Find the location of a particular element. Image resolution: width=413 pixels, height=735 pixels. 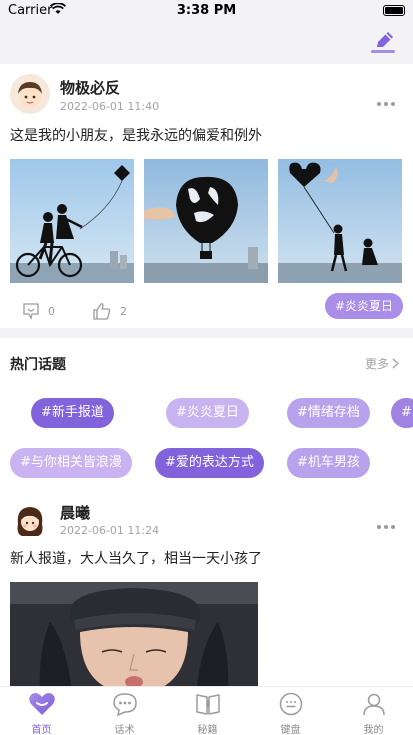

balloon-image is located at coordinates (206, 221).